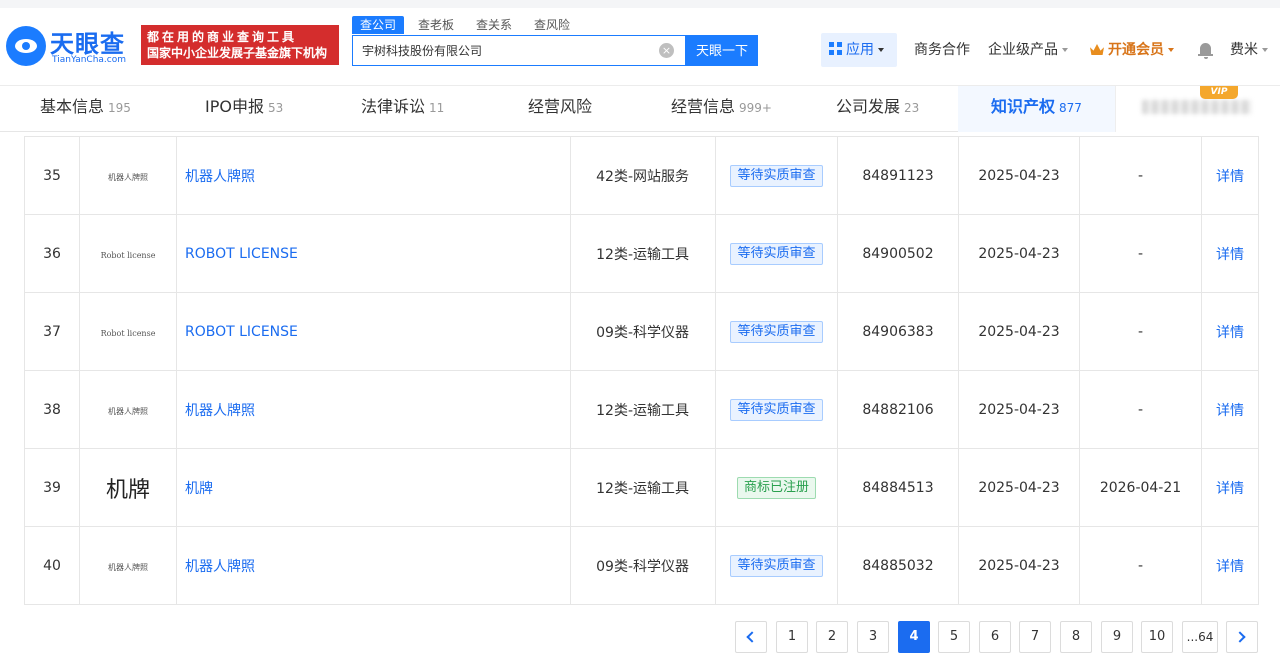 The width and height of the screenshot is (1280, 660). What do you see at coordinates (954, 637) in the screenshot?
I see `page-5-button: 5` at bounding box center [954, 637].